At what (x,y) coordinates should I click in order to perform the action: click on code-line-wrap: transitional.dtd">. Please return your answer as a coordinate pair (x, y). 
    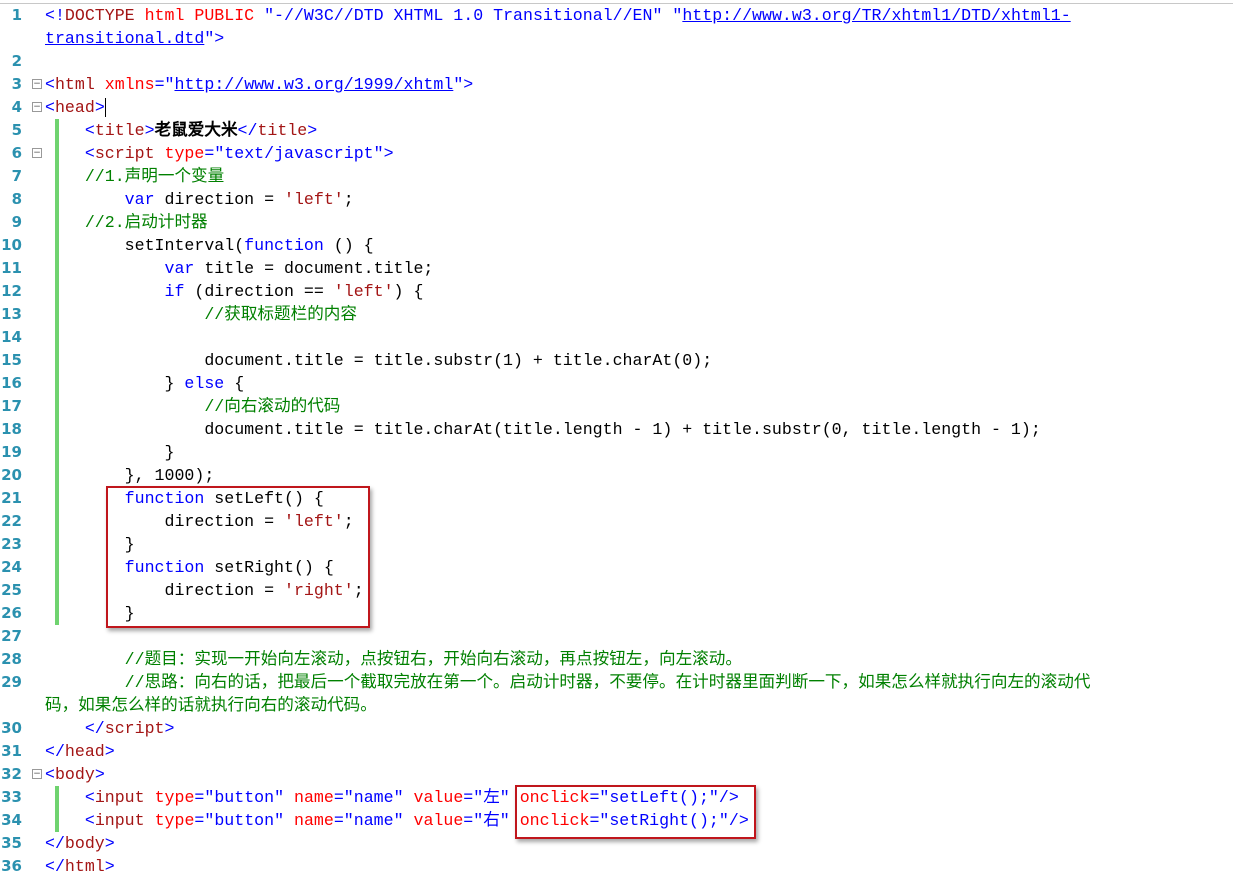
    Looking at the image, I should click on (616, 38).